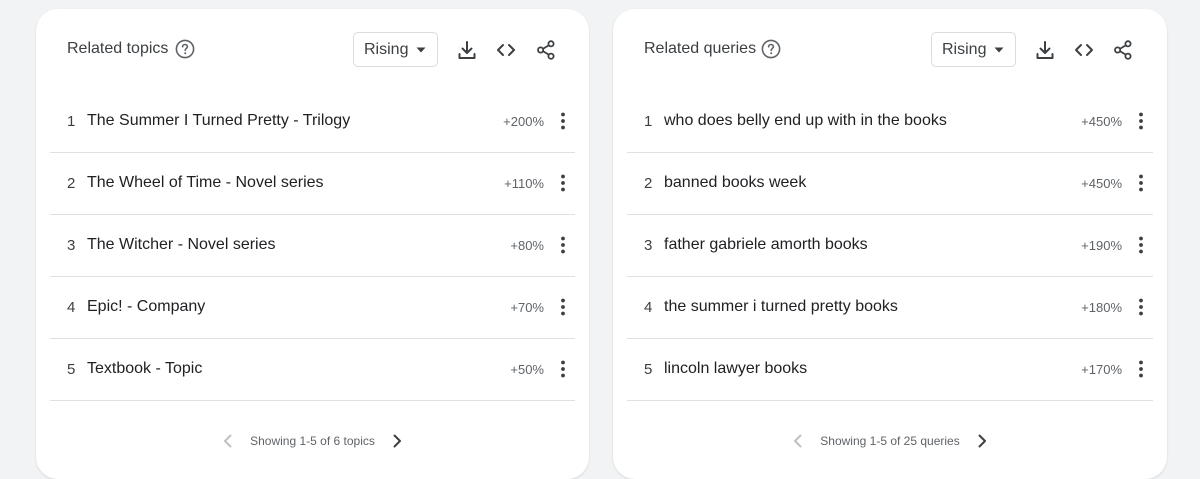 The height and width of the screenshot is (479, 1200). What do you see at coordinates (781, 307) in the screenshot?
I see `item-label: the summer i turned pretty books` at bounding box center [781, 307].